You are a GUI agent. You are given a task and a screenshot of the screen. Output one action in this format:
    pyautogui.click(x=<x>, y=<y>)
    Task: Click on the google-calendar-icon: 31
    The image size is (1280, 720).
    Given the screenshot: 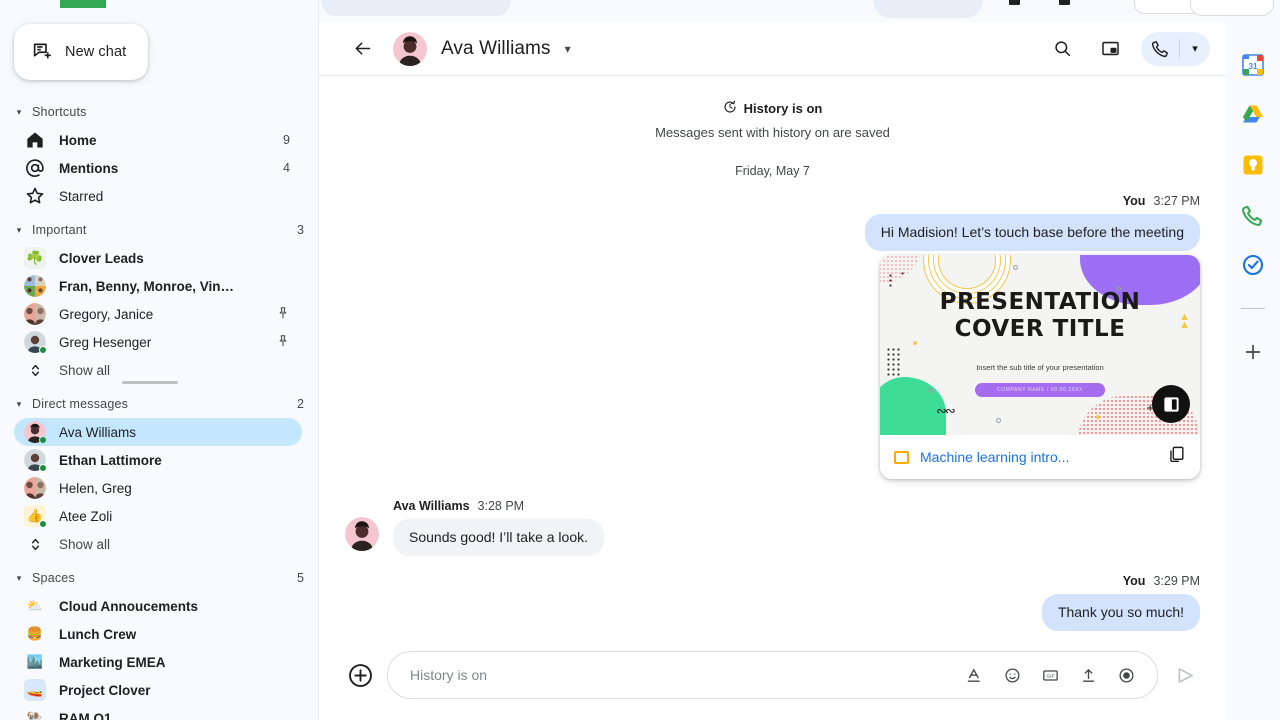 What is the action you would take?
    pyautogui.click(x=1253, y=65)
    